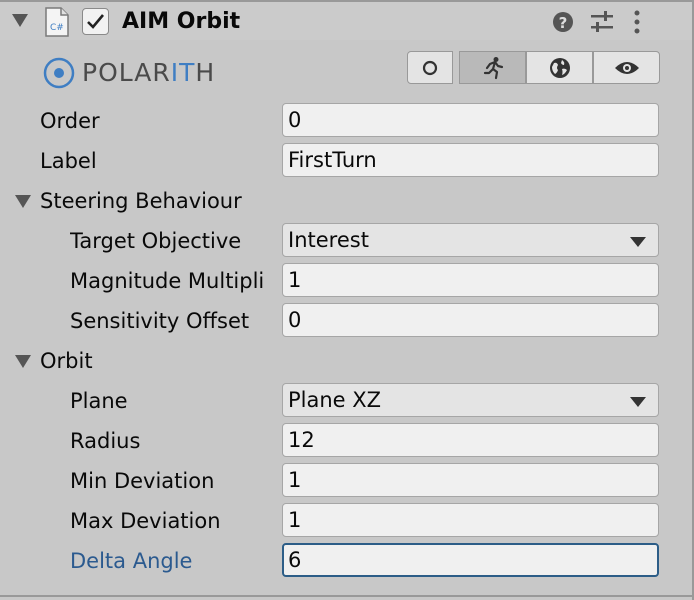  I want to click on delta-angle-label: Delta Angle, so click(131, 561).